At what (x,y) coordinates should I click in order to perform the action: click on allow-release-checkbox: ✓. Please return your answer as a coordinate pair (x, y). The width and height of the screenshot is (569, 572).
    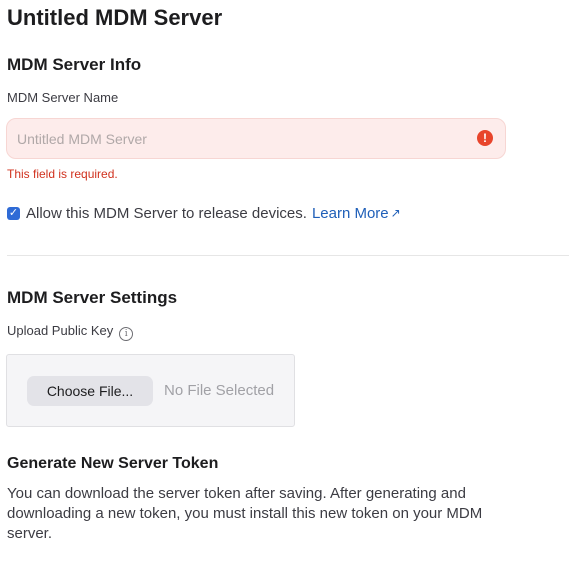
    Looking at the image, I should click on (13, 213).